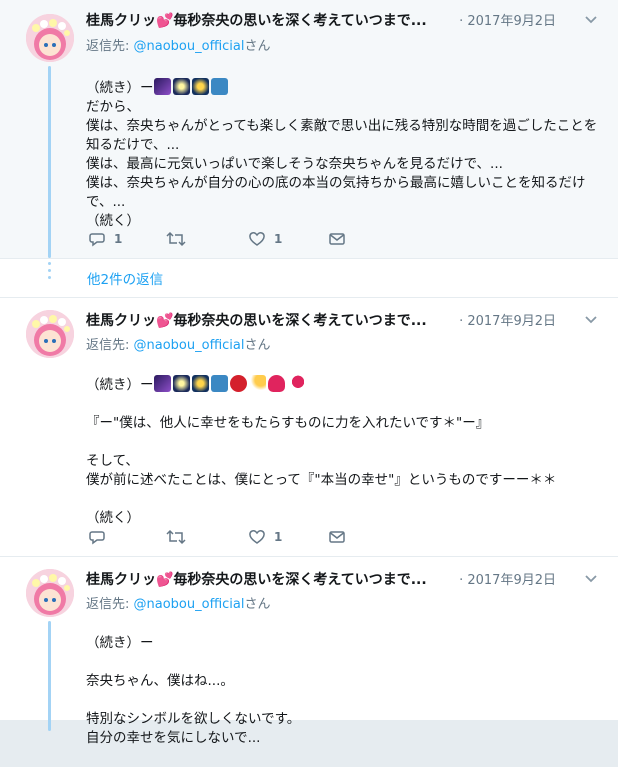  I want to click on emoji-shooting-star, so click(257, 383).